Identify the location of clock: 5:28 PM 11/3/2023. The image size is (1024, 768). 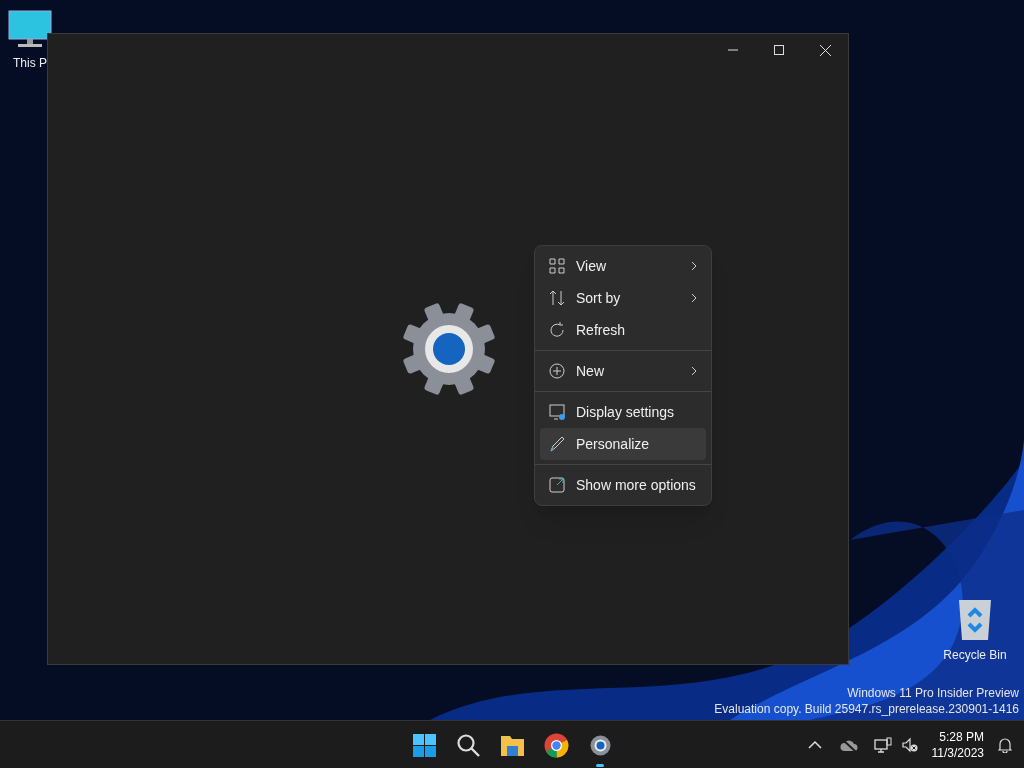
(957, 745).